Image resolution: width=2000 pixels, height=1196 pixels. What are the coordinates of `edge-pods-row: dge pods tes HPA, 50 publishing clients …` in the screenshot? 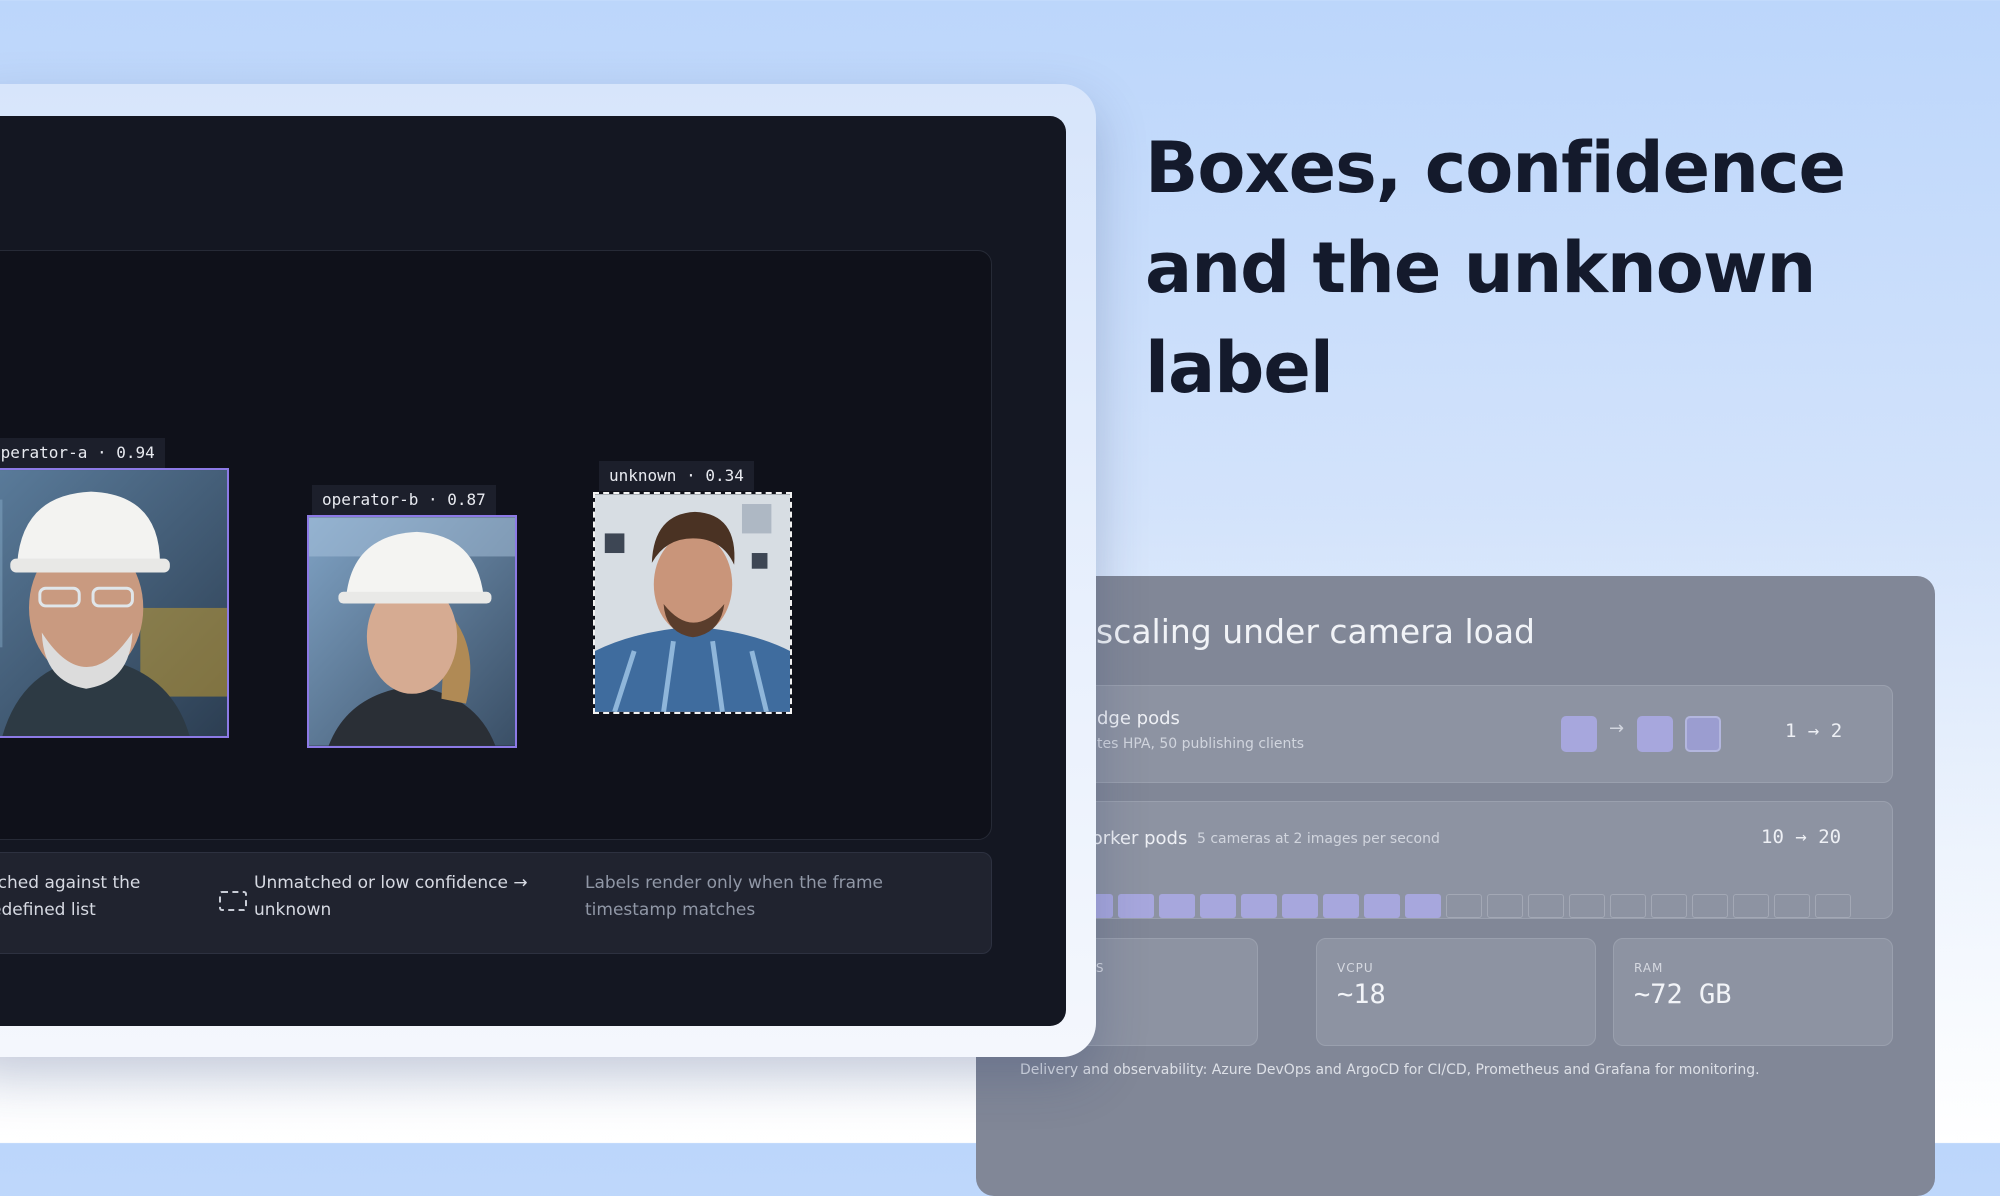 It's located at (1434, 734).